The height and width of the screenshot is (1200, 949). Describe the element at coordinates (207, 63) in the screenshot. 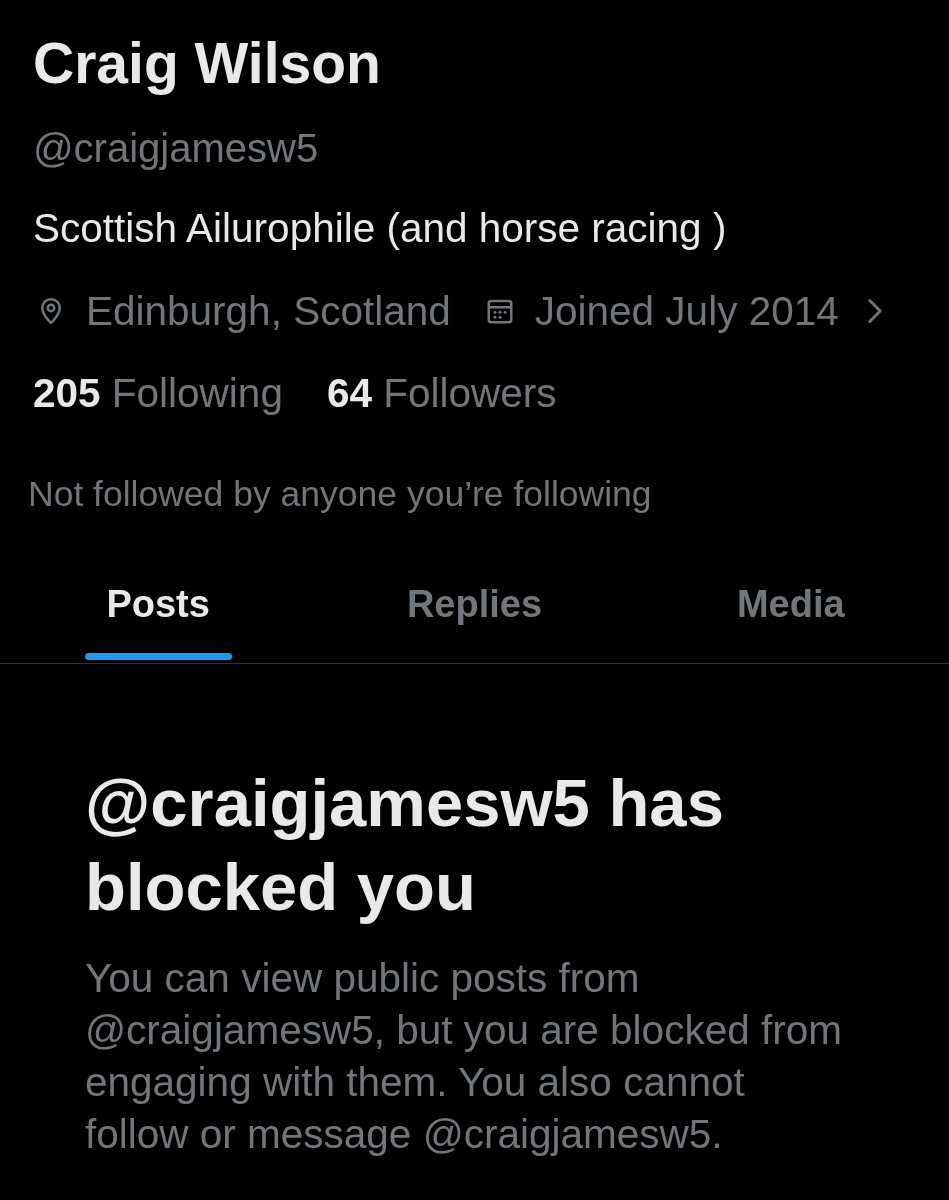

I see `display-name: Craig Wilson` at that location.